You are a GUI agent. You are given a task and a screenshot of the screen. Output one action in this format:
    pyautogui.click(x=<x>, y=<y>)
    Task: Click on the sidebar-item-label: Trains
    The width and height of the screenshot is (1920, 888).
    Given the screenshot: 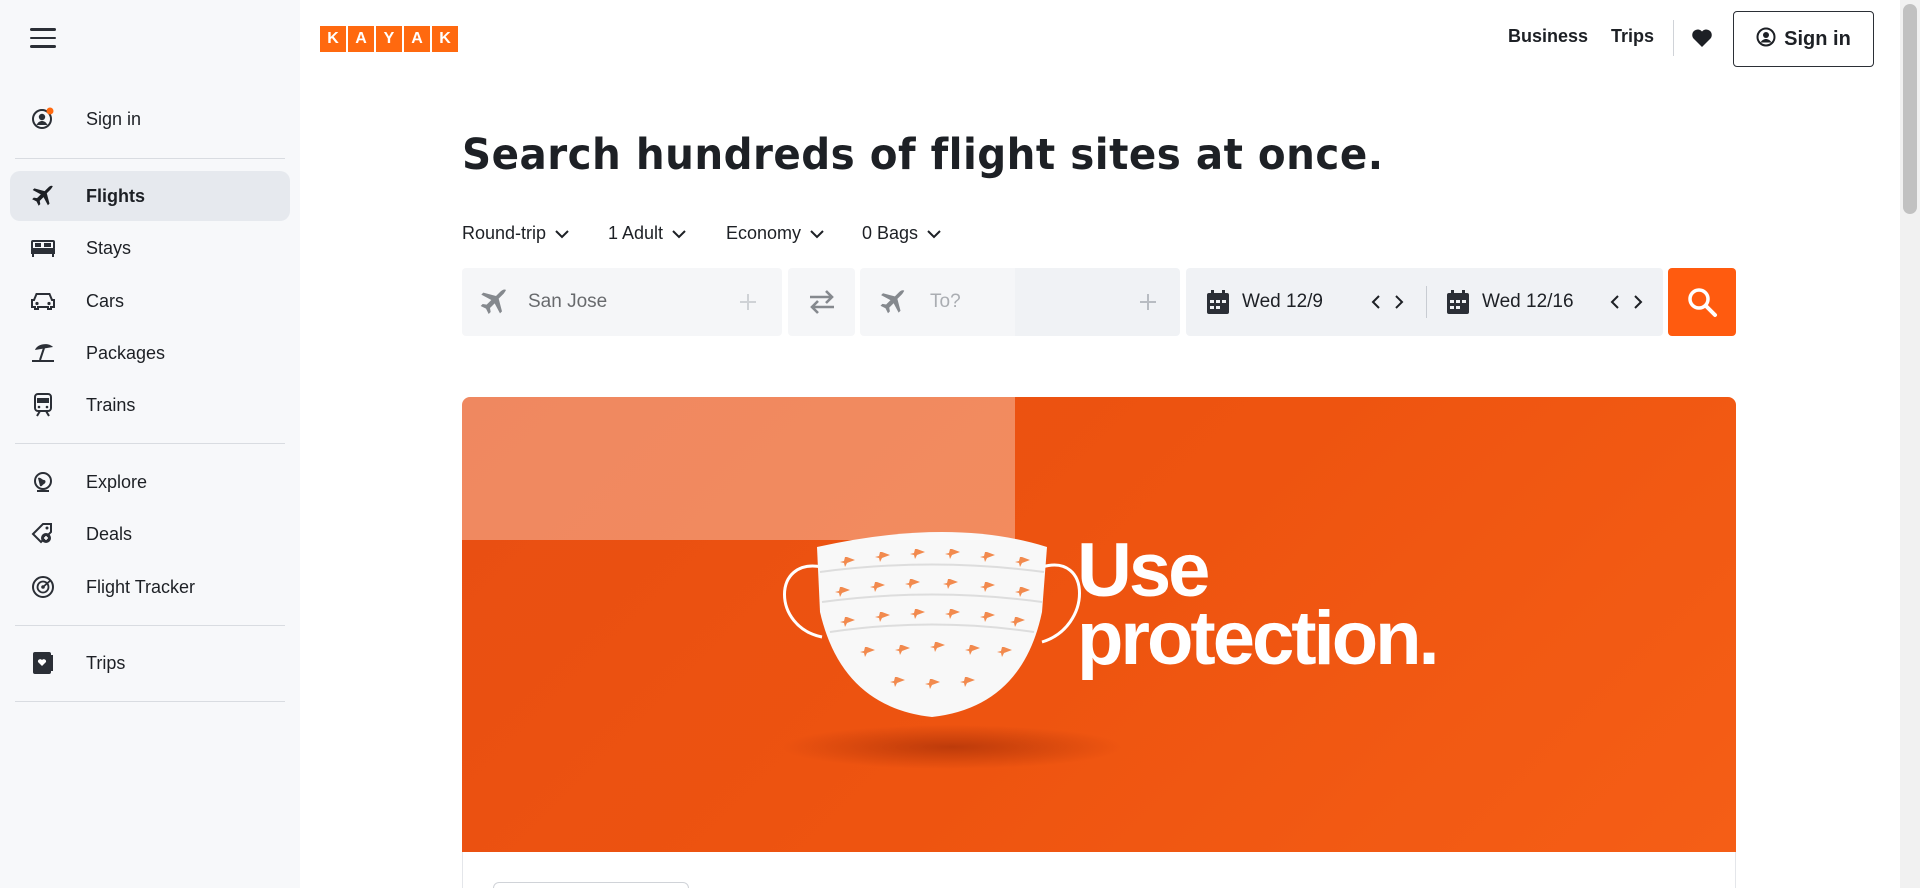 What is the action you would take?
    pyautogui.click(x=111, y=404)
    